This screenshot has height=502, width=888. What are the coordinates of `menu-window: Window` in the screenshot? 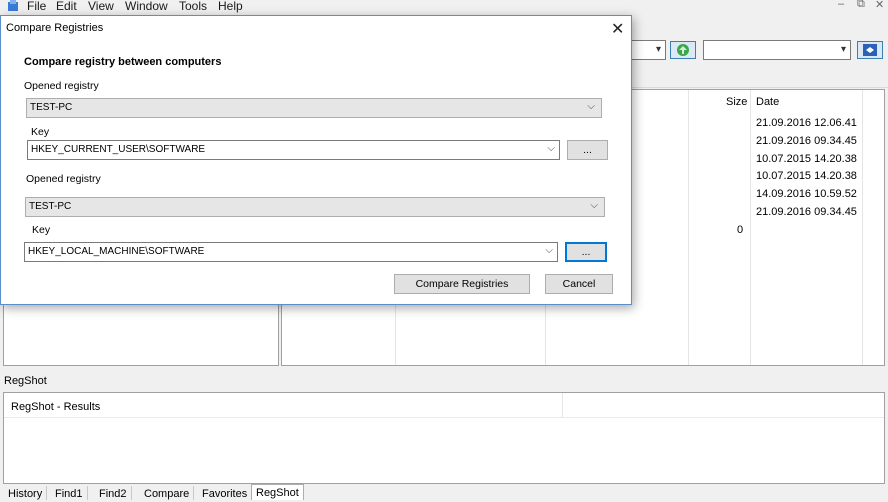 It's located at (146, 6).